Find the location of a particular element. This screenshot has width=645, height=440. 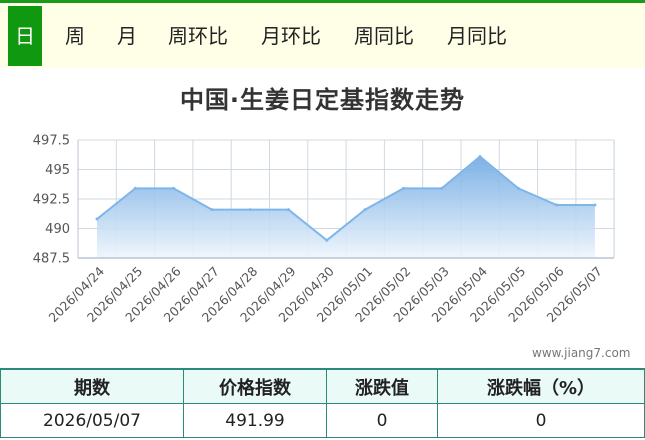

y-tick-label: 487.5 is located at coordinates (51, 259).